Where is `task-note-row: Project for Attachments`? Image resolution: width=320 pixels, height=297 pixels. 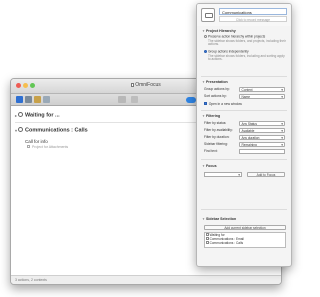
task-note-row: Project for Attachments is located at coordinates (47, 147).